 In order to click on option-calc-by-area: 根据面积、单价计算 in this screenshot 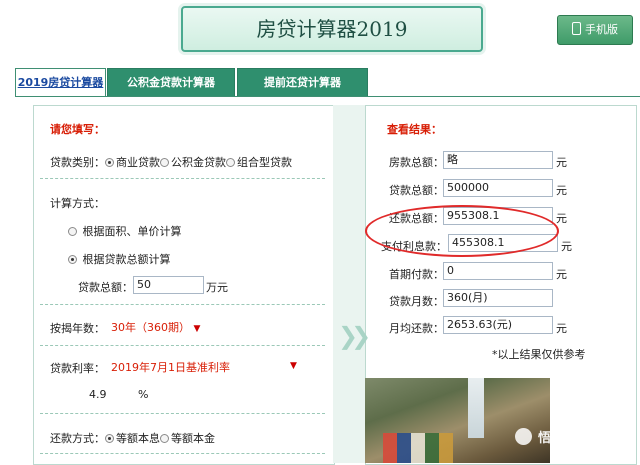, I will do `click(132, 231)`.